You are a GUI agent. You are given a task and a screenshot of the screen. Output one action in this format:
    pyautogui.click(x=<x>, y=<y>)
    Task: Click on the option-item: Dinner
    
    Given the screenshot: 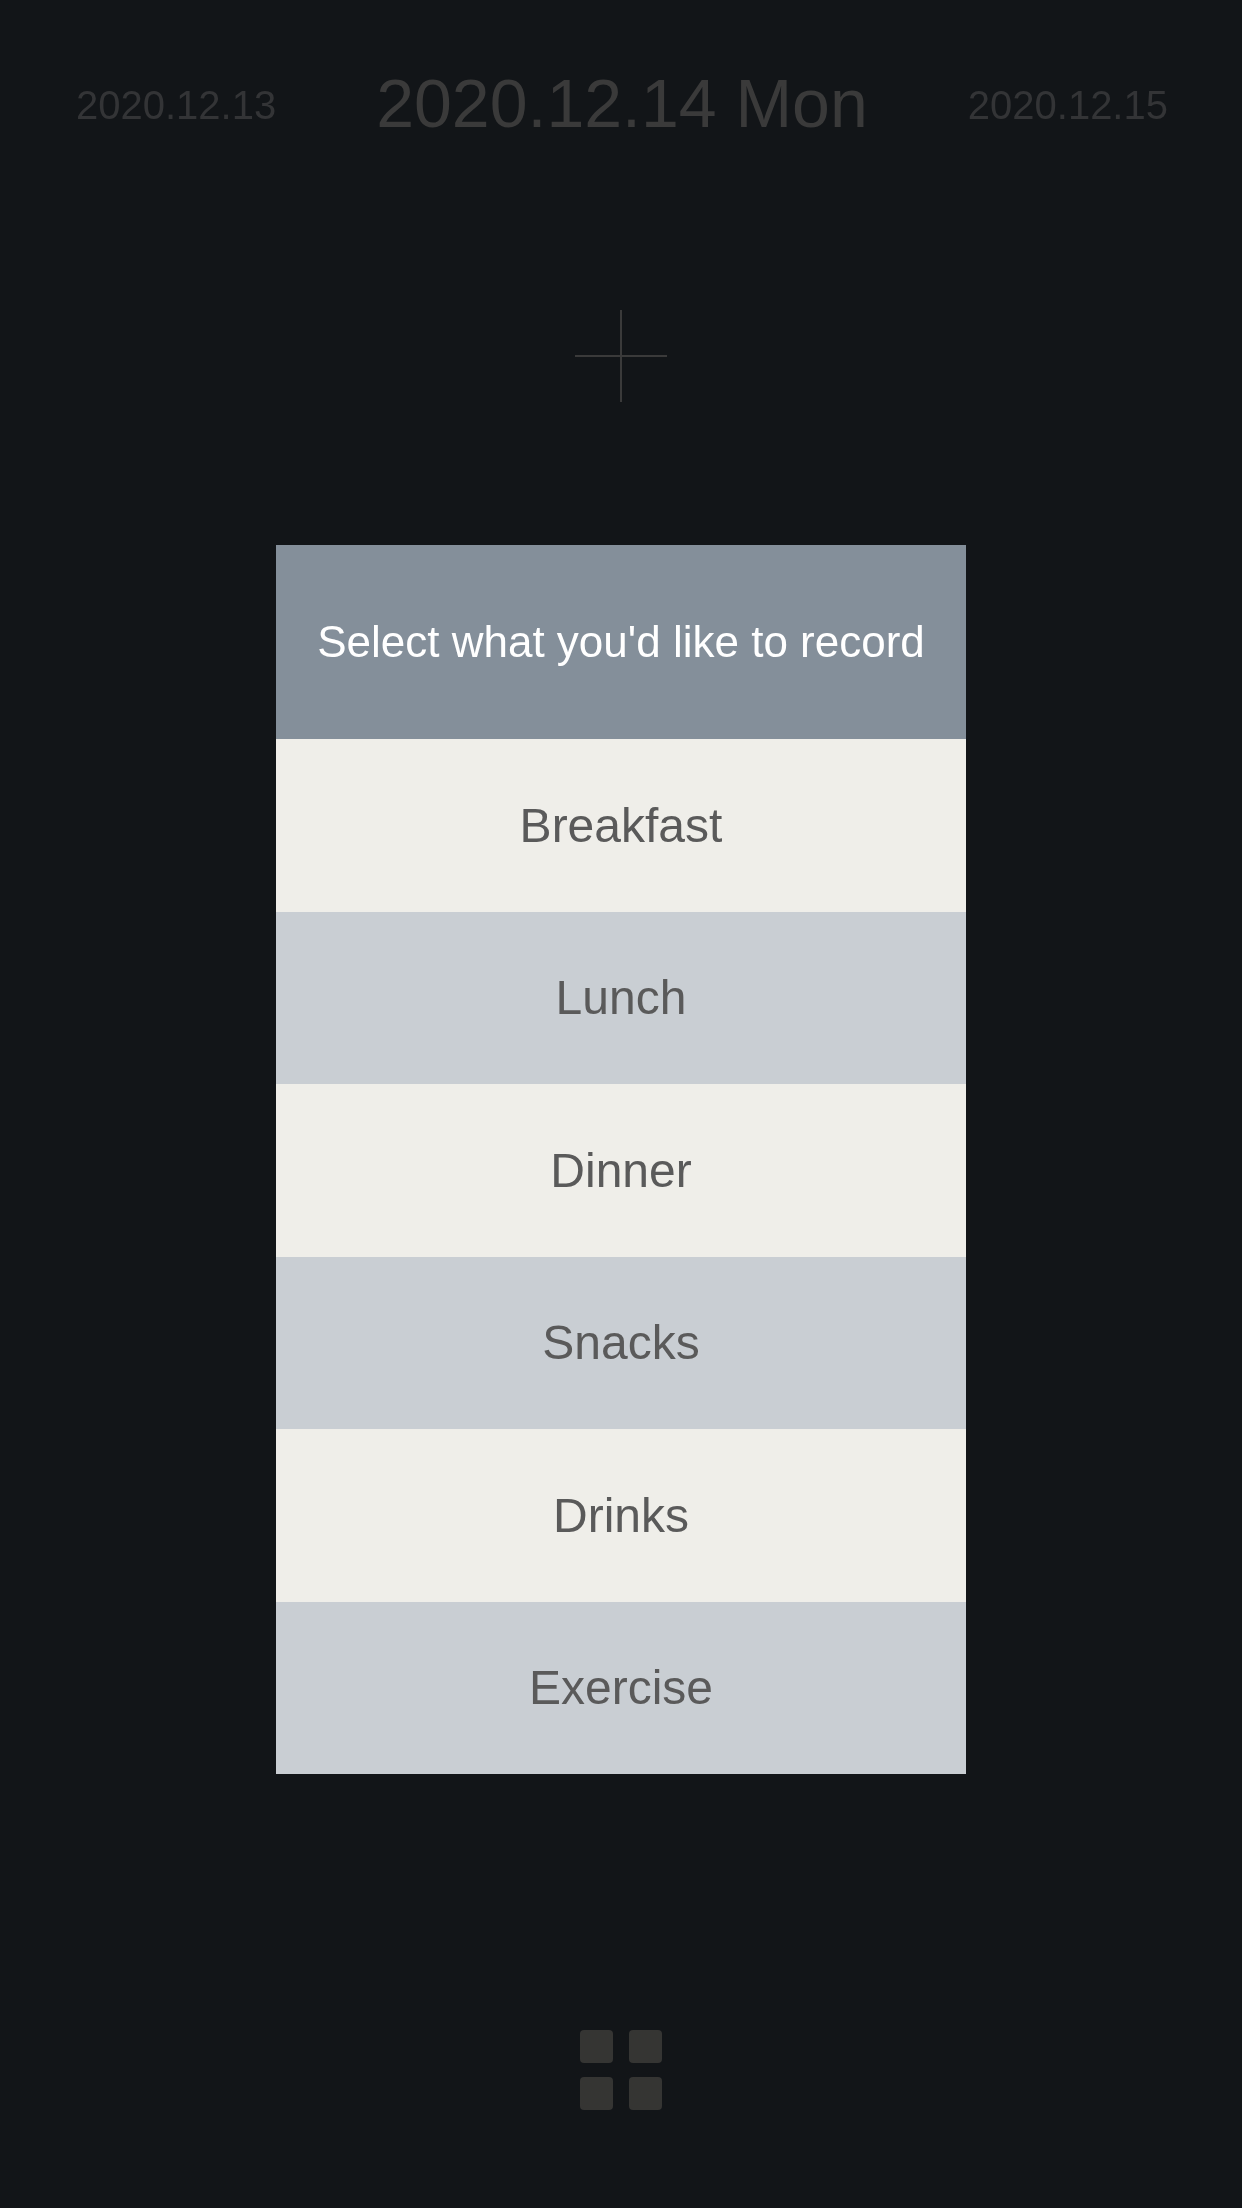 What is the action you would take?
    pyautogui.click(x=621, y=1170)
    